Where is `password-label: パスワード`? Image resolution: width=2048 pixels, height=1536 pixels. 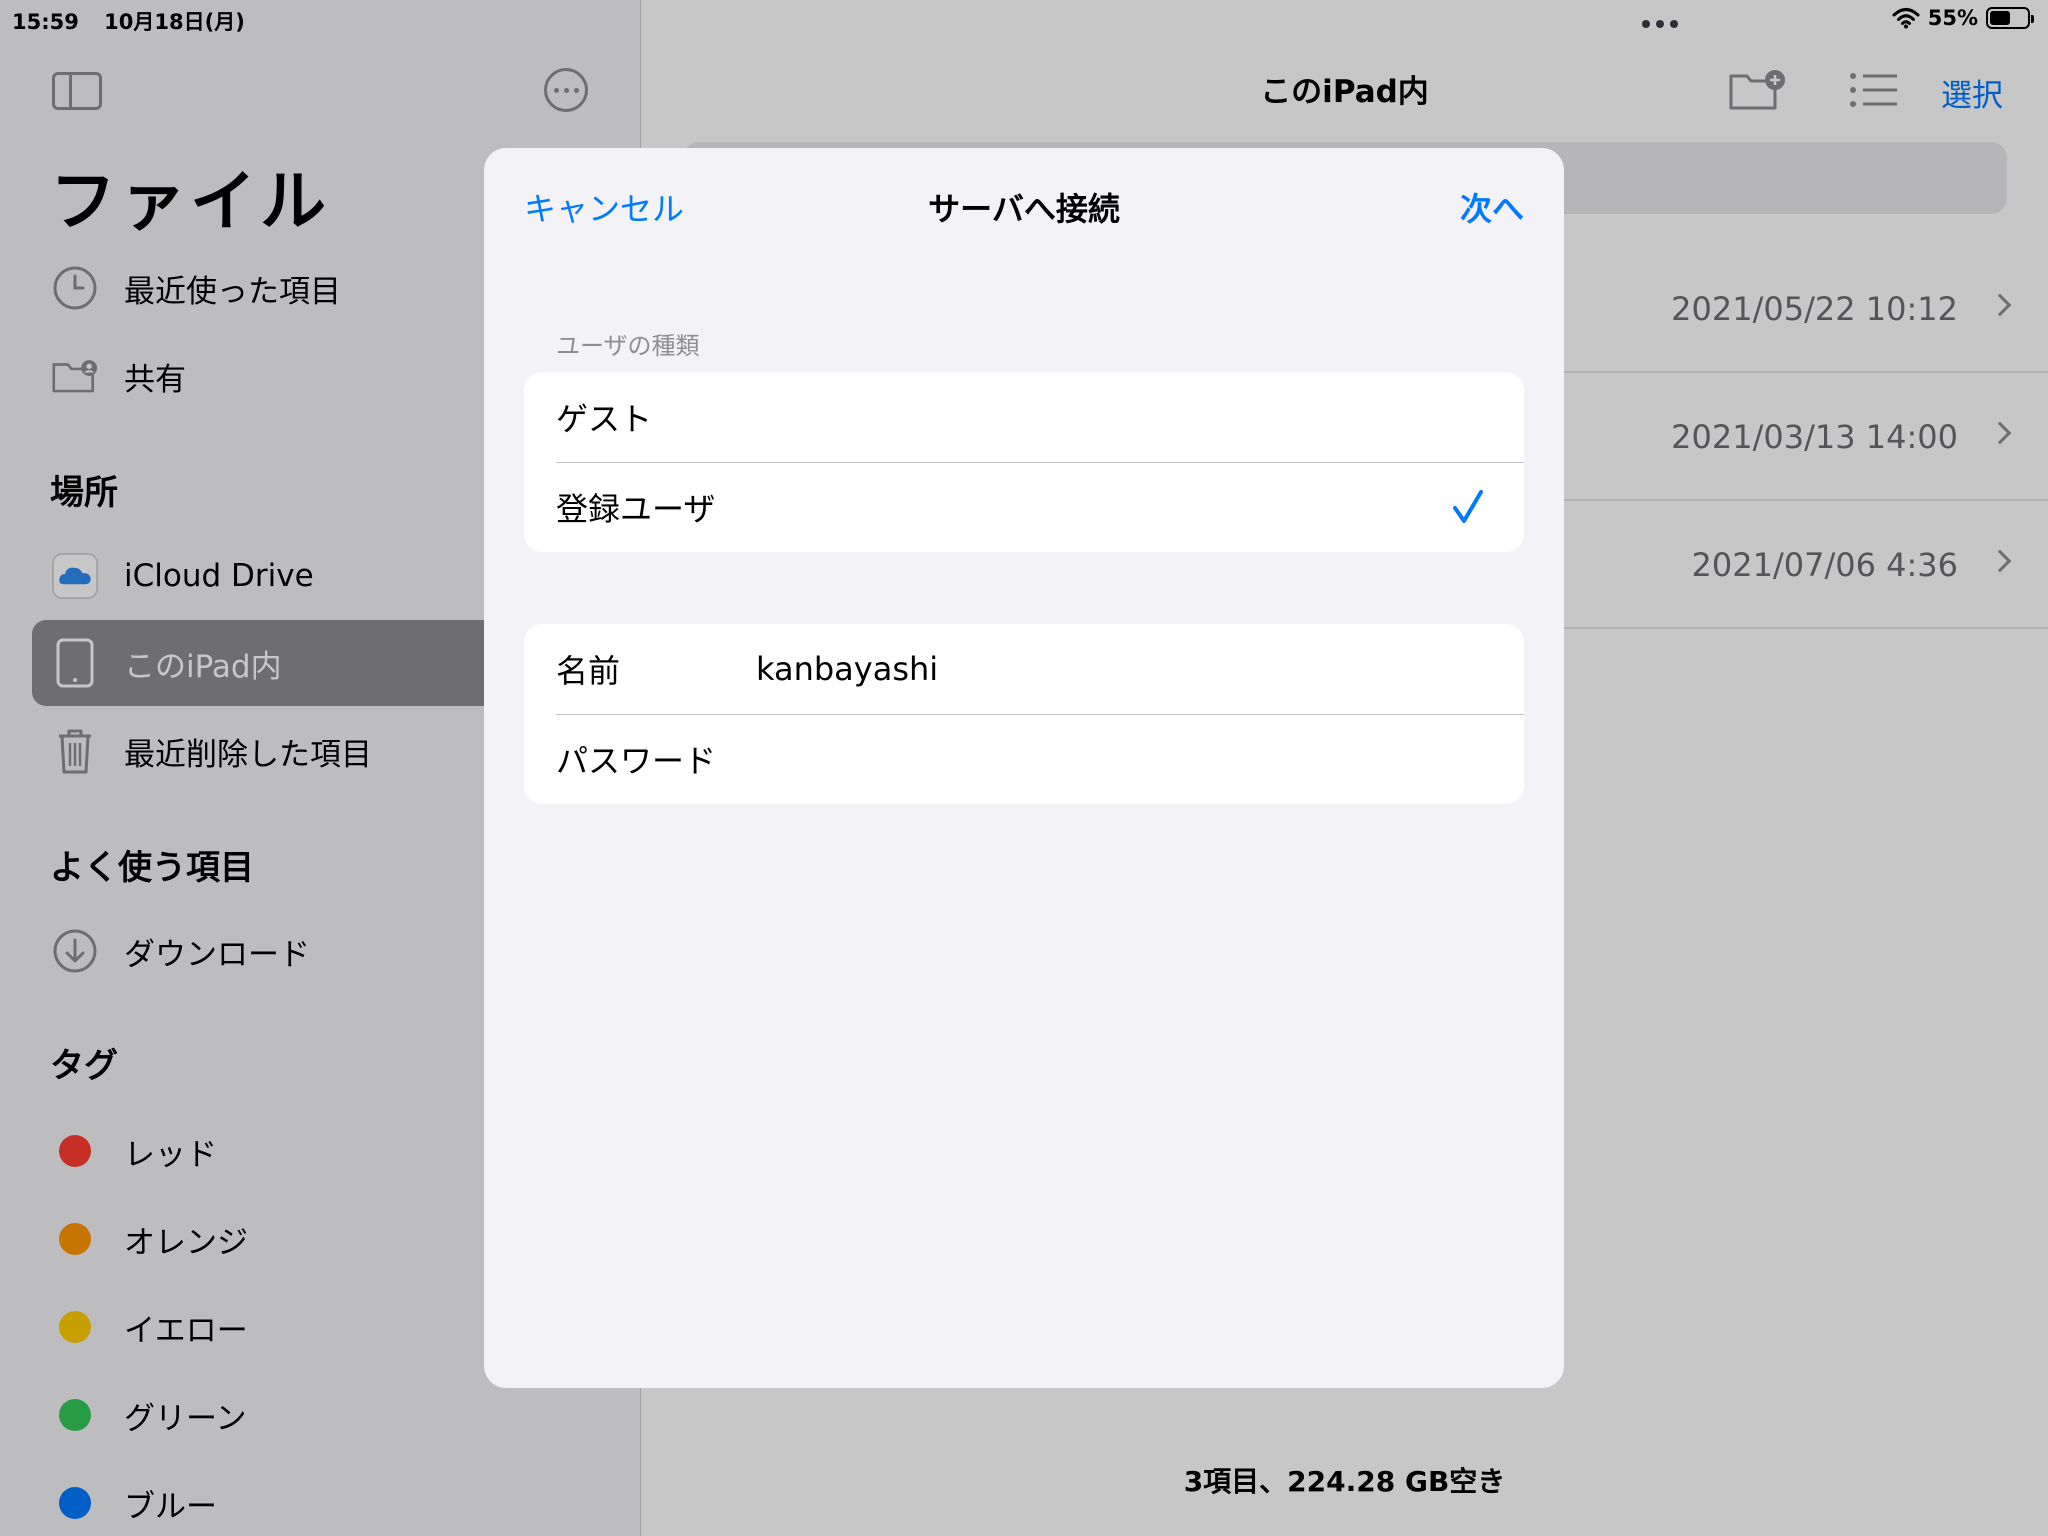
password-label: パスワード is located at coordinates (636, 761).